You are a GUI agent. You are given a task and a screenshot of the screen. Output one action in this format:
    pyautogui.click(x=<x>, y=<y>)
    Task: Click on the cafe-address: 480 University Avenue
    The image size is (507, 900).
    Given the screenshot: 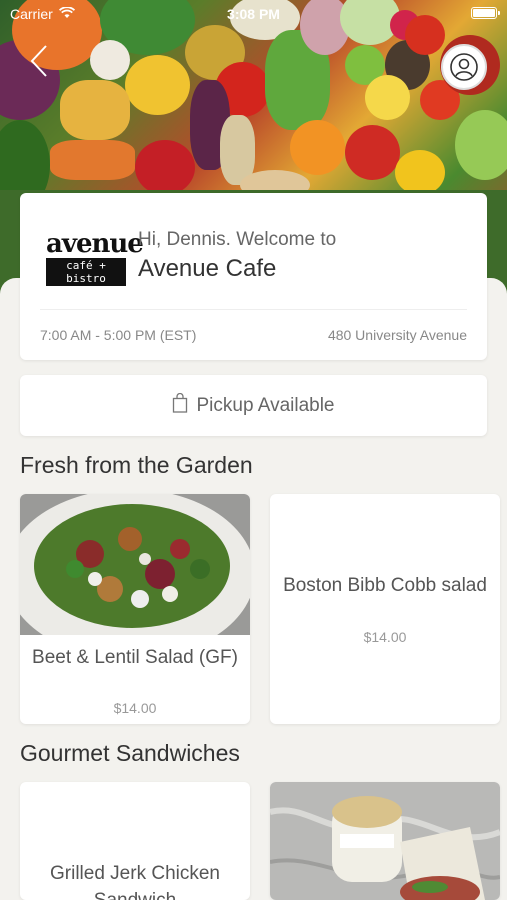 What is the action you would take?
    pyautogui.click(x=397, y=335)
    